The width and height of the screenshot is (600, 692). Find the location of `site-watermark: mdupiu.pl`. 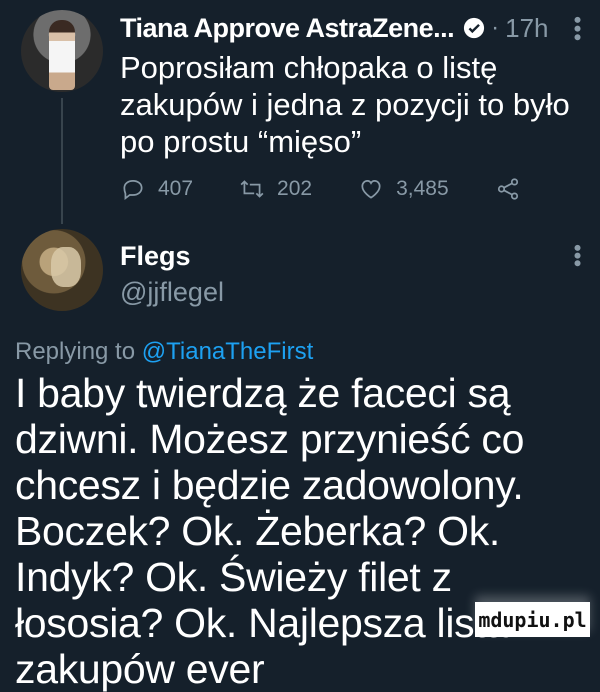

site-watermark: mdupiu.pl is located at coordinates (532, 619).